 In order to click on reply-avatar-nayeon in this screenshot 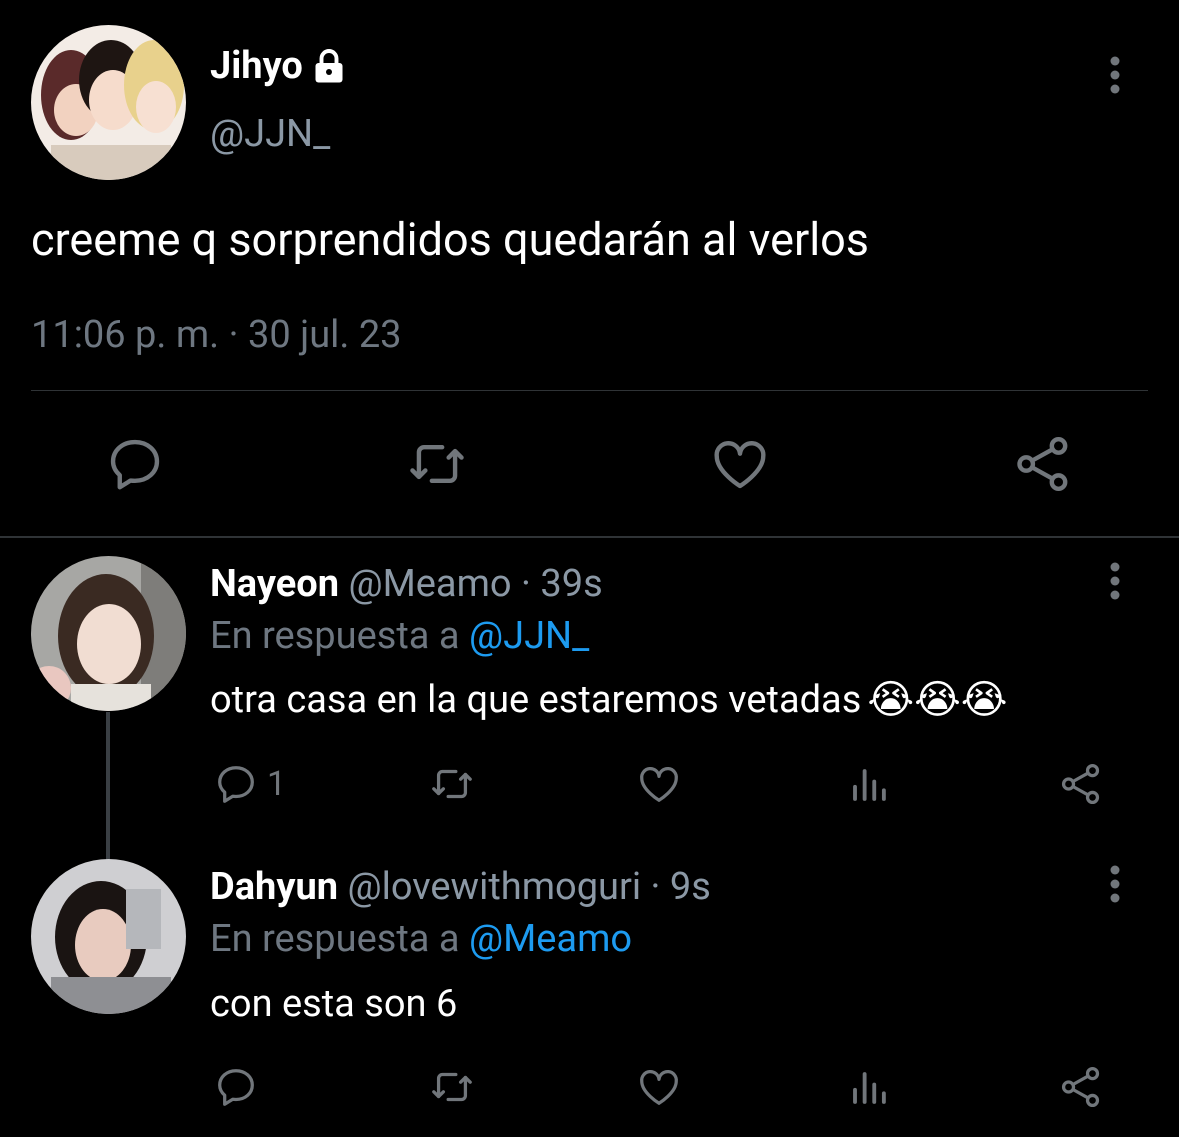, I will do `click(108, 633)`.